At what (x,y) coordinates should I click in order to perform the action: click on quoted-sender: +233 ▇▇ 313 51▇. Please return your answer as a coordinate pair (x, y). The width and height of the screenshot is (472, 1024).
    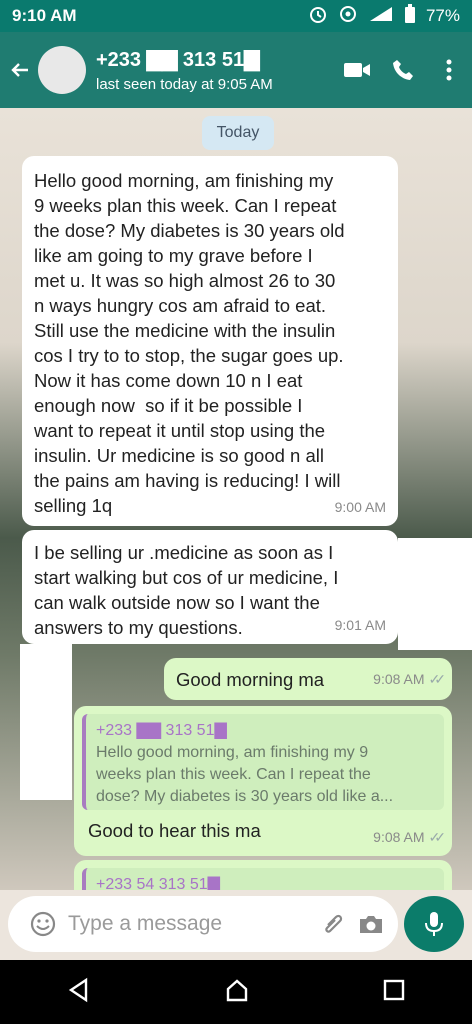
    Looking at the image, I should click on (161, 730).